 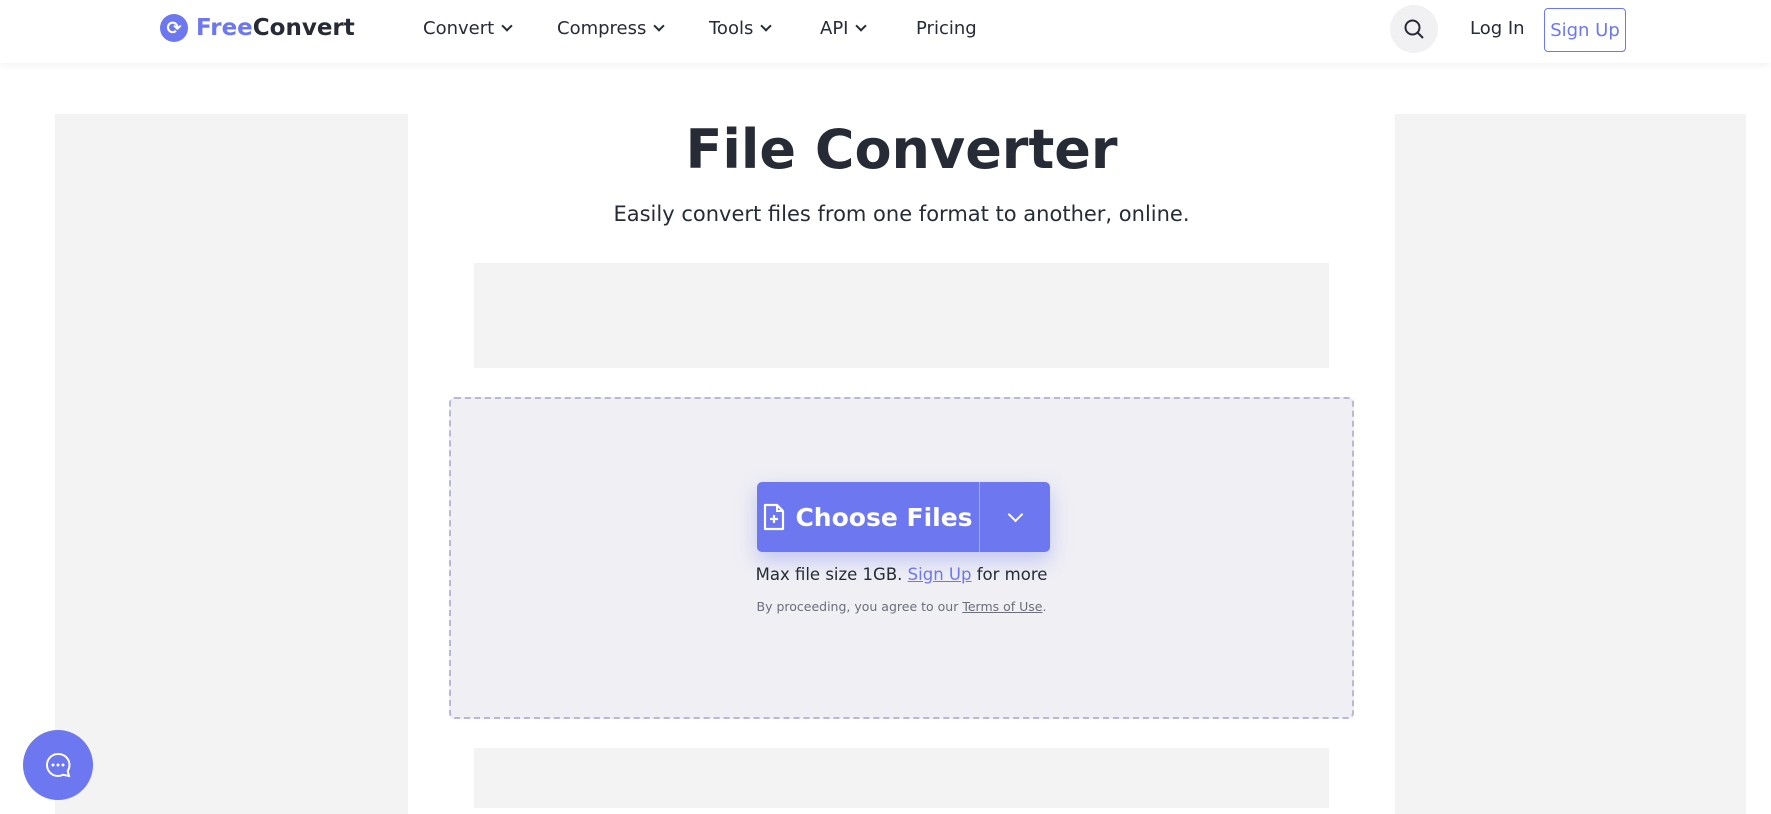 I want to click on login-link: Log In, so click(x=1497, y=28).